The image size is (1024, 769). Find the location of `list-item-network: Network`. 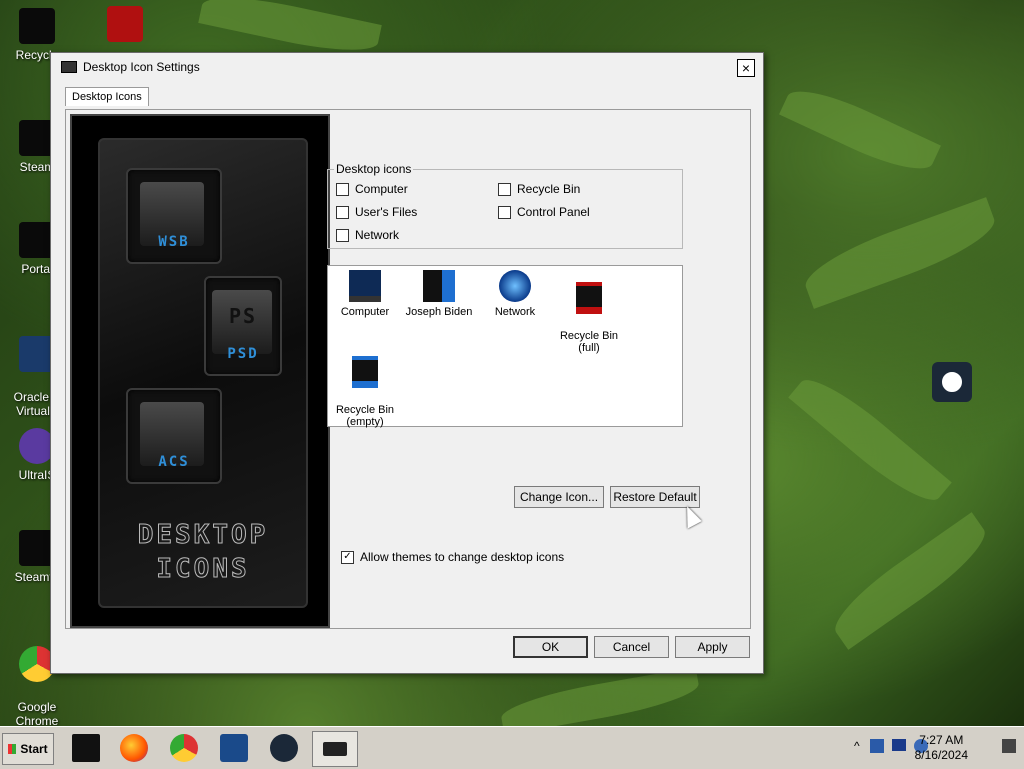

list-item-network: Network is located at coordinates (515, 294).